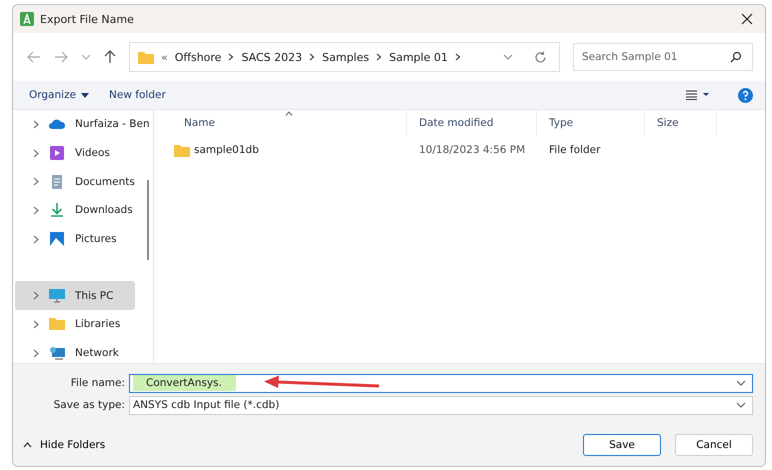  What do you see at coordinates (714, 445) in the screenshot?
I see `cancel-button: Cancel` at bounding box center [714, 445].